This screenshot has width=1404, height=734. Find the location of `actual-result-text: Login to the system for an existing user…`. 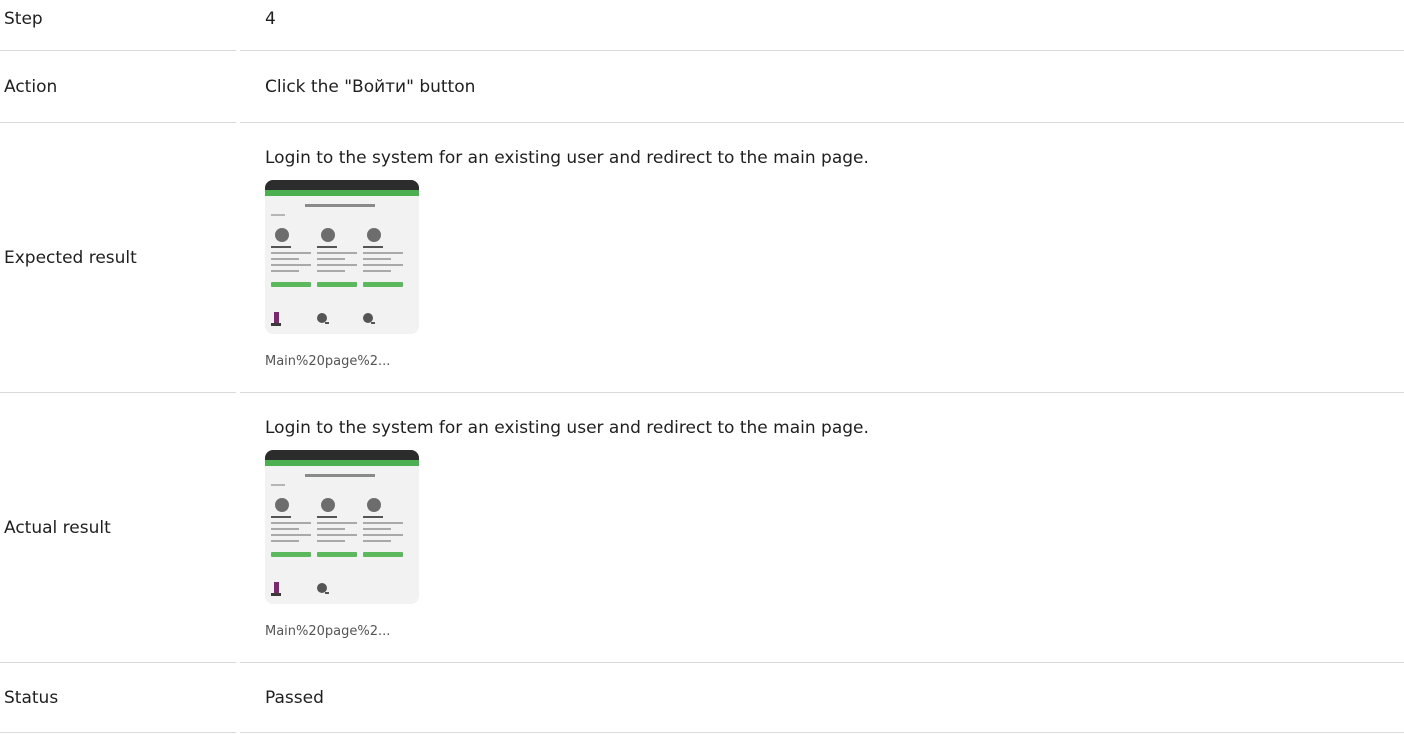

actual-result-text: Login to the system for an existing user… is located at coordinates (567, 427).